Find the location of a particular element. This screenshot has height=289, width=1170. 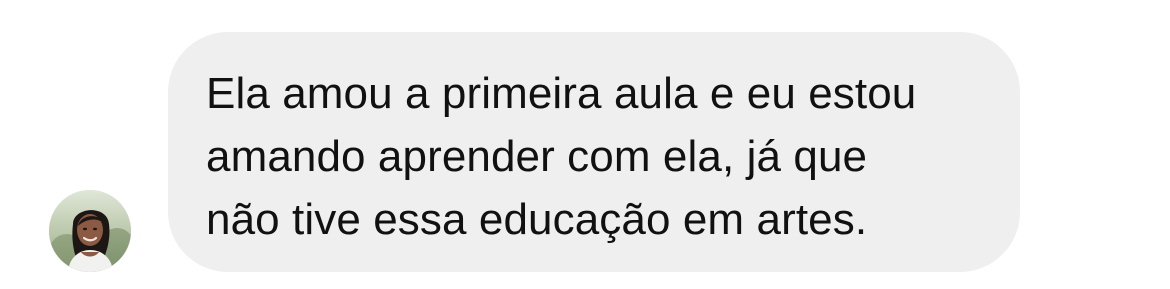

avatar-photo is located at coordinates (90, 231).